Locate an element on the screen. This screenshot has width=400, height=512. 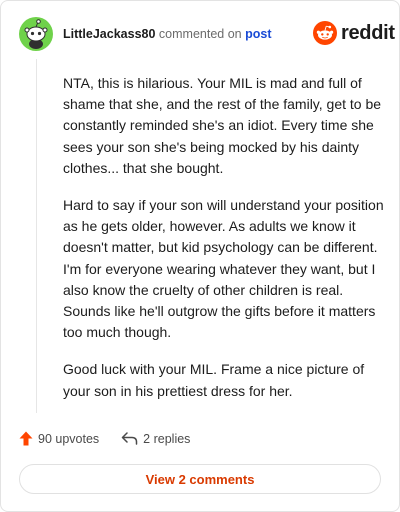
comment-header: LittleJackass80 commented on post is located at coordinates (167, 34).